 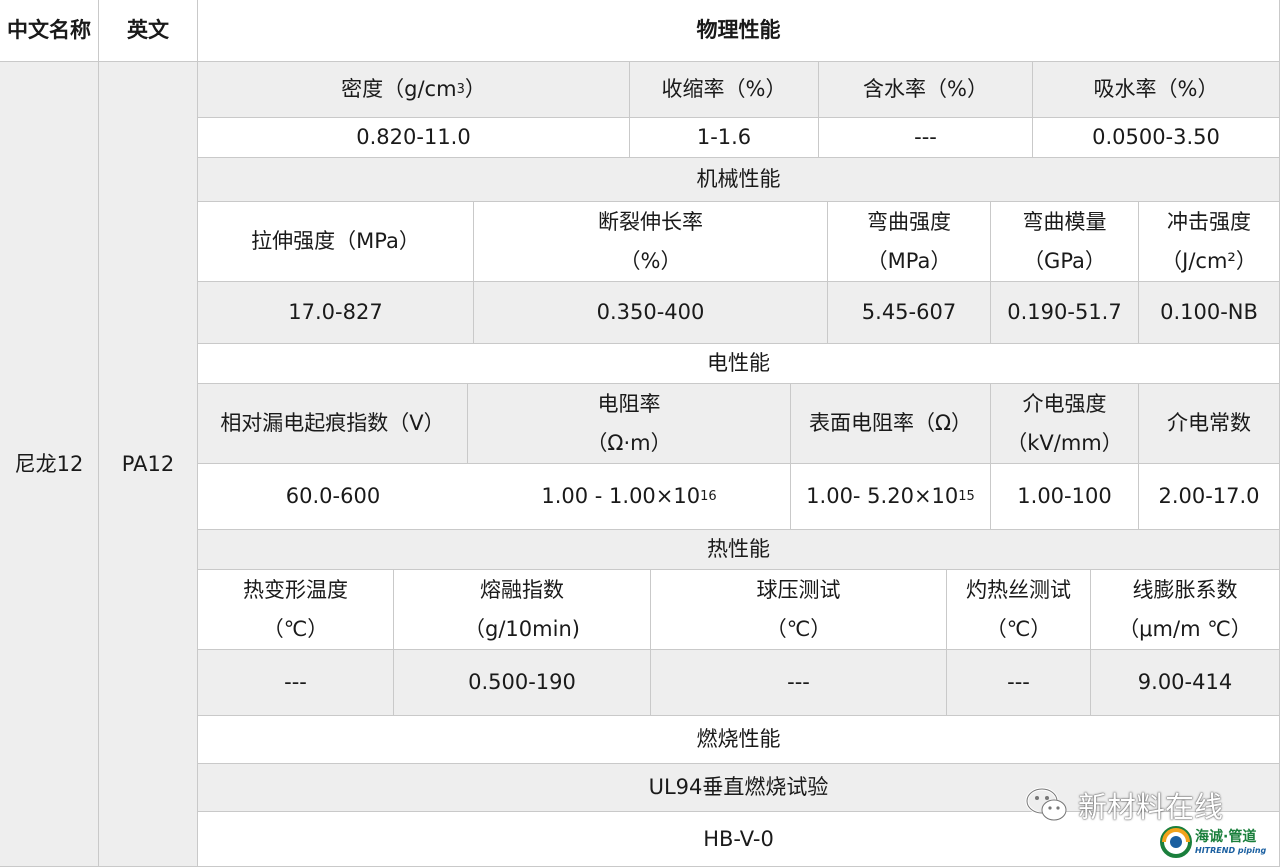 I want to click on flexural-strength-header-line2: （MPa）, so click(x=909, y=260).